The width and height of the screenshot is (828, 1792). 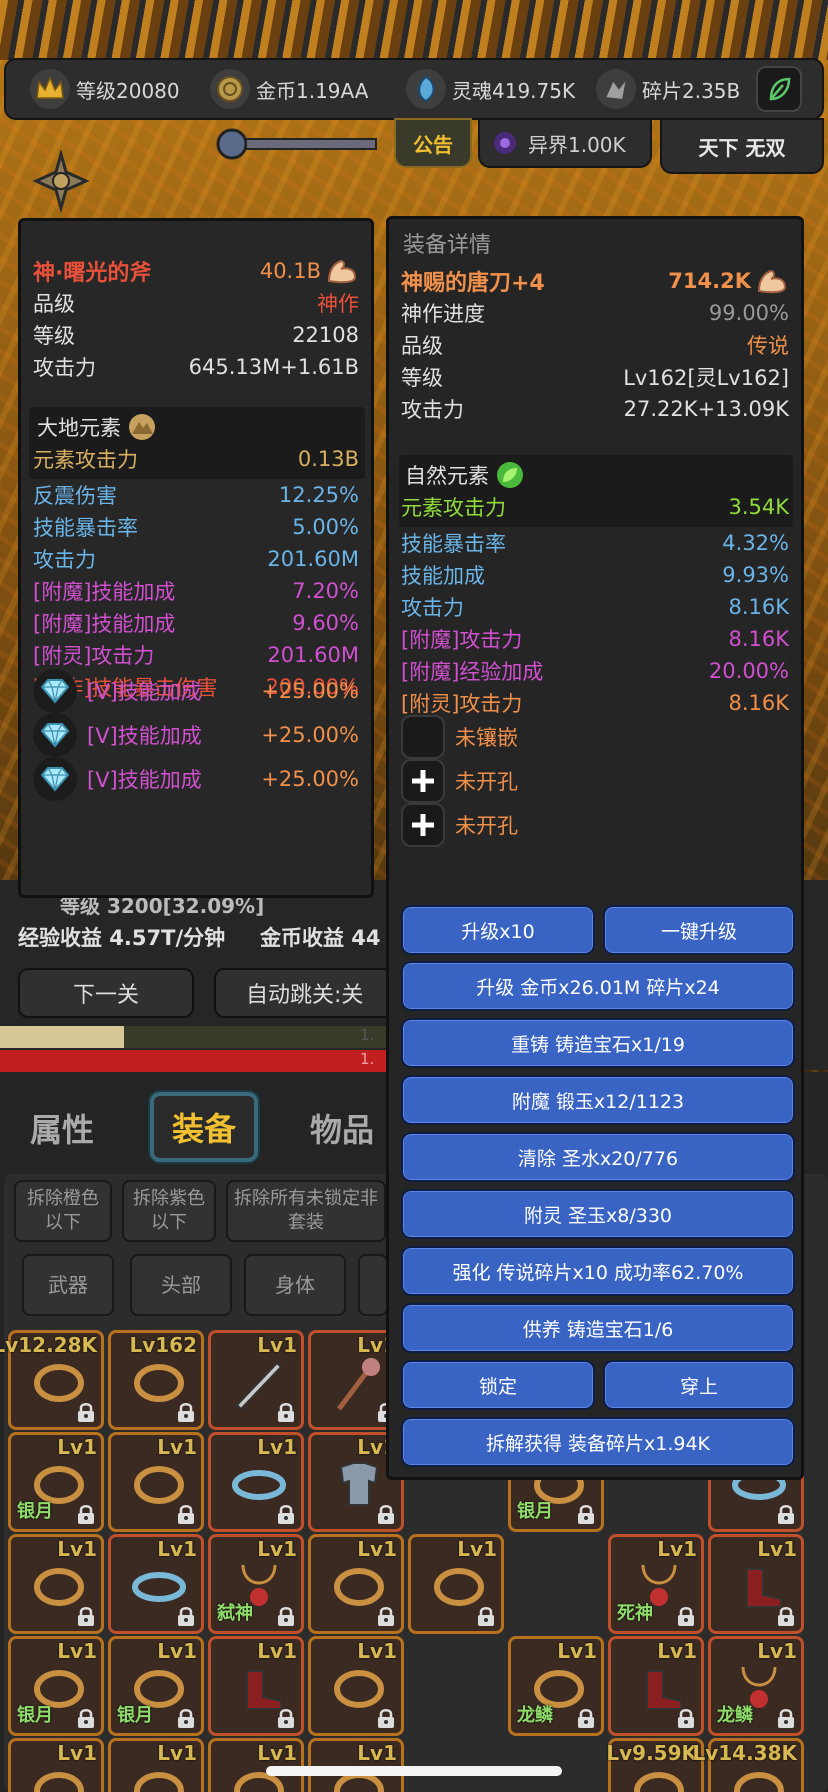 I want to click on resource-level: 等级20080, so click(x=120, y=89).